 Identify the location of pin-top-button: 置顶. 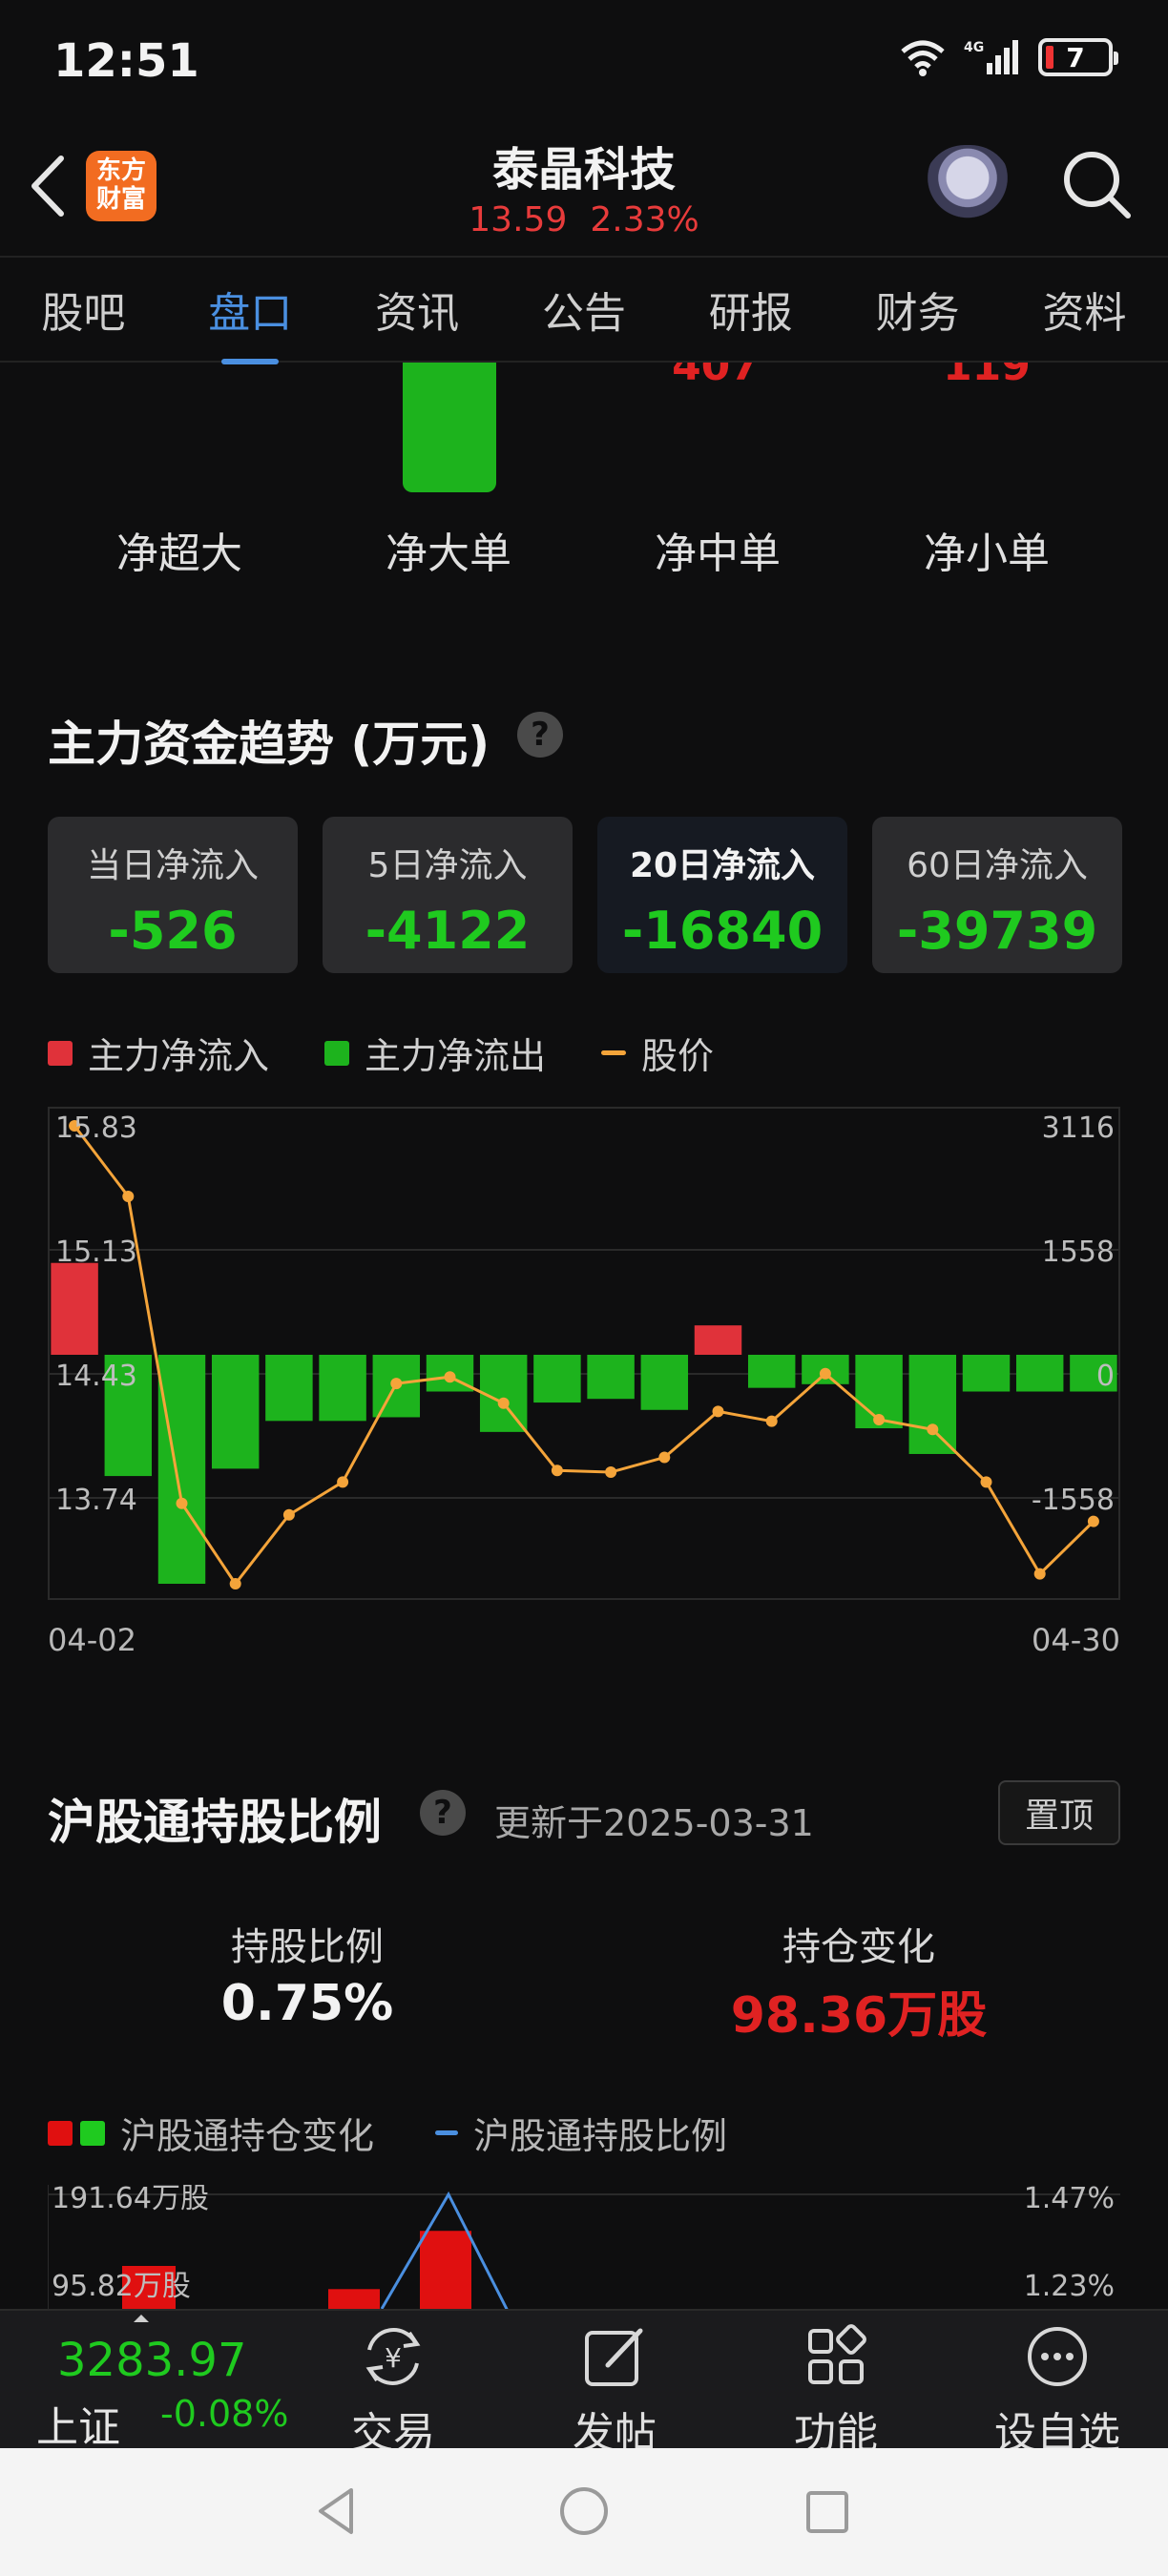
(1059, 1812).